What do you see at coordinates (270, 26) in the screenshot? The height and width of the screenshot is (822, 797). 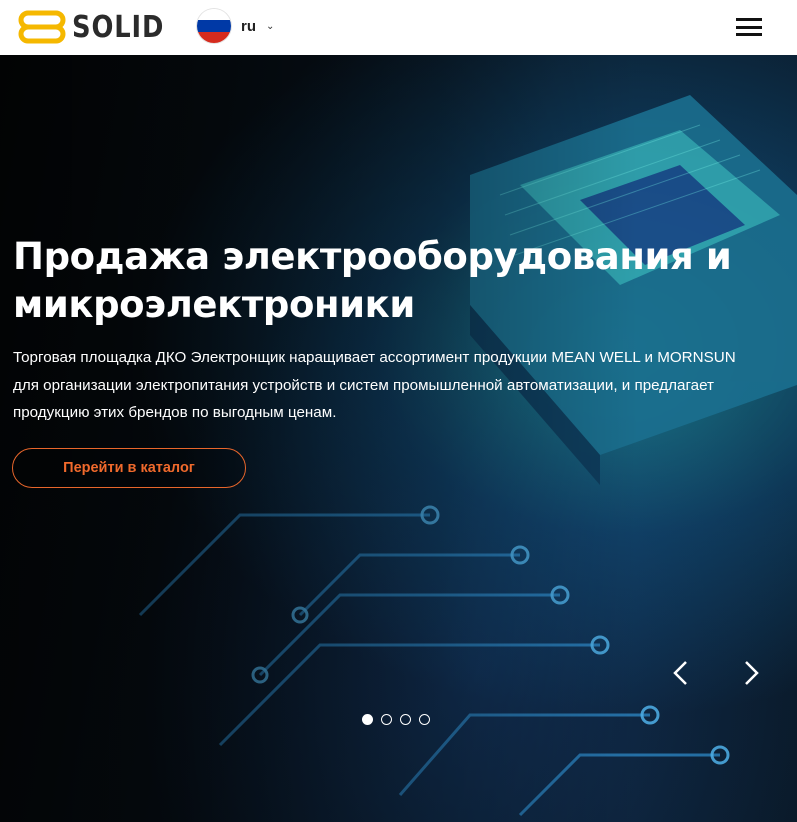 I see `chevron-down-icon: ⌄` at bounding box center [270, 26].